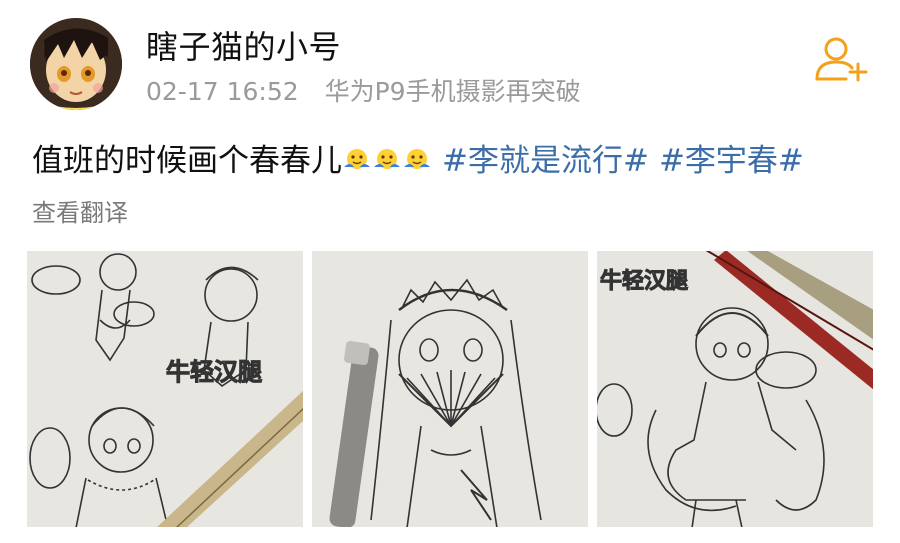  Describe the element at coordinates (80, 210) in the screenshot. I see `translate-link: 查看翻译` at that location.